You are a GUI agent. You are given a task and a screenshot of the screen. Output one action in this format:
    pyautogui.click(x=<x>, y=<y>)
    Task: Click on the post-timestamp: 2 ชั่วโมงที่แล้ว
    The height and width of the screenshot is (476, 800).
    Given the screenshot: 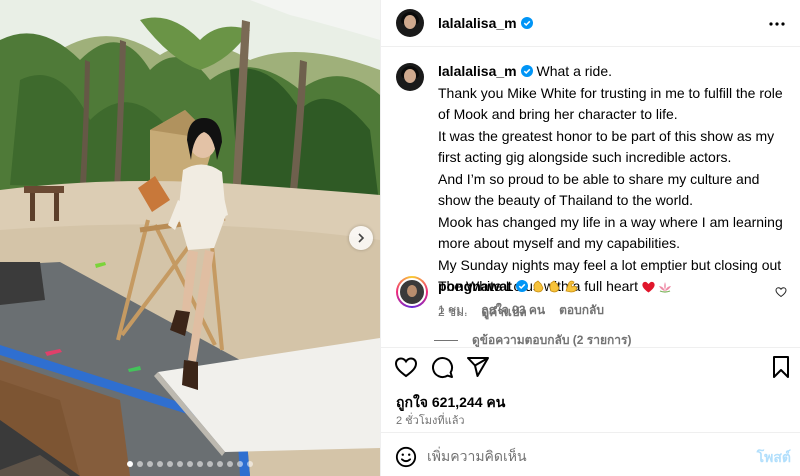 What is the action you would take?
    pyautogui.click(x=430, y=420)
    